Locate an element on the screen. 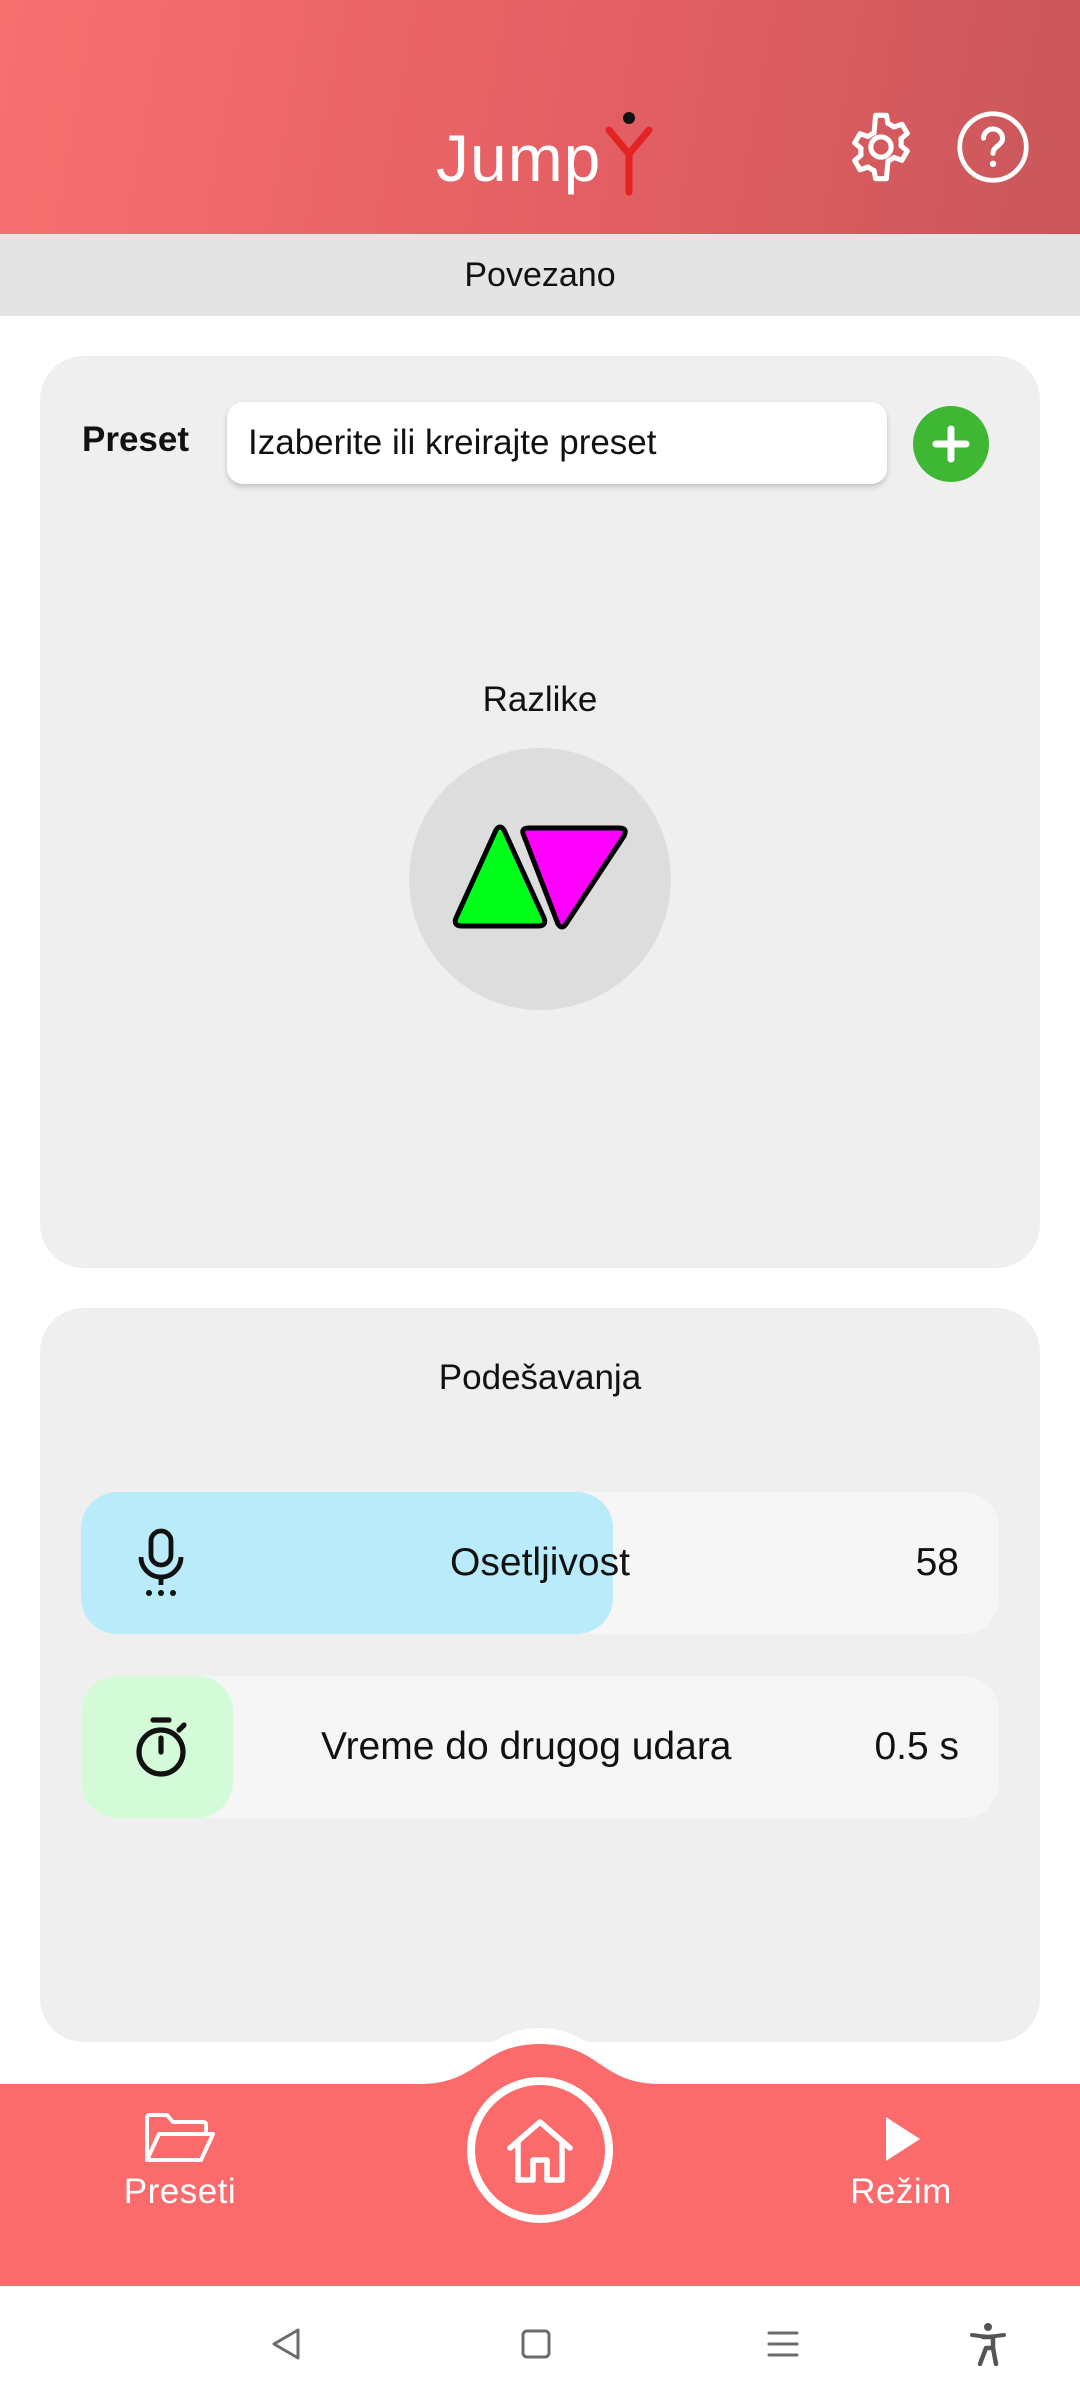 The width and height of the screenshot is (1080, 2400). system-back-button is located at coordinates (286, 2344).